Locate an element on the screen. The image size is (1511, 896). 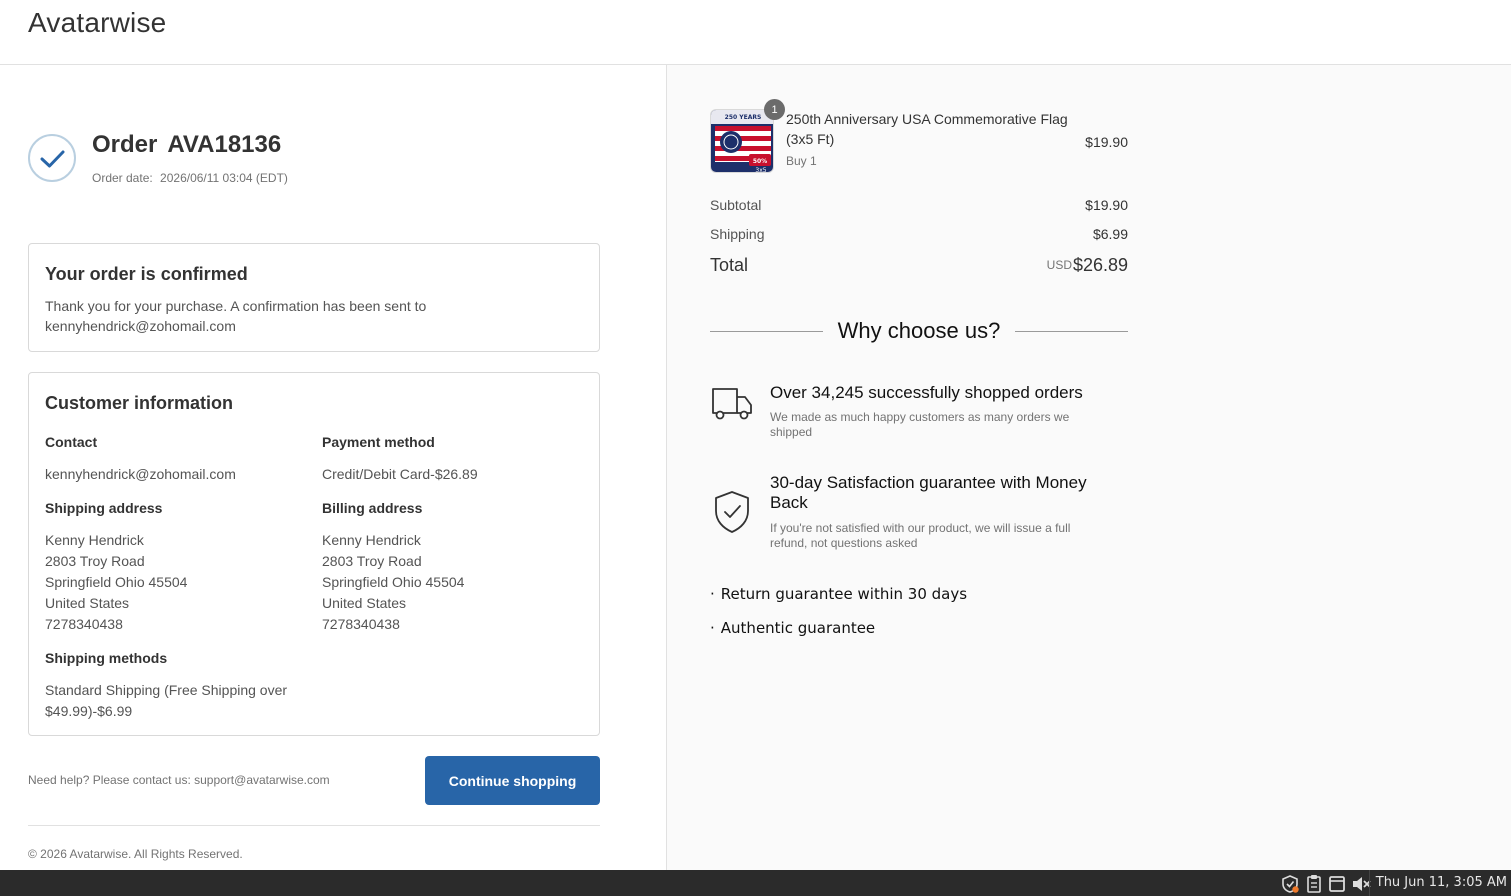
billing-address-label: Billing address is located at coordinates (372, 508).